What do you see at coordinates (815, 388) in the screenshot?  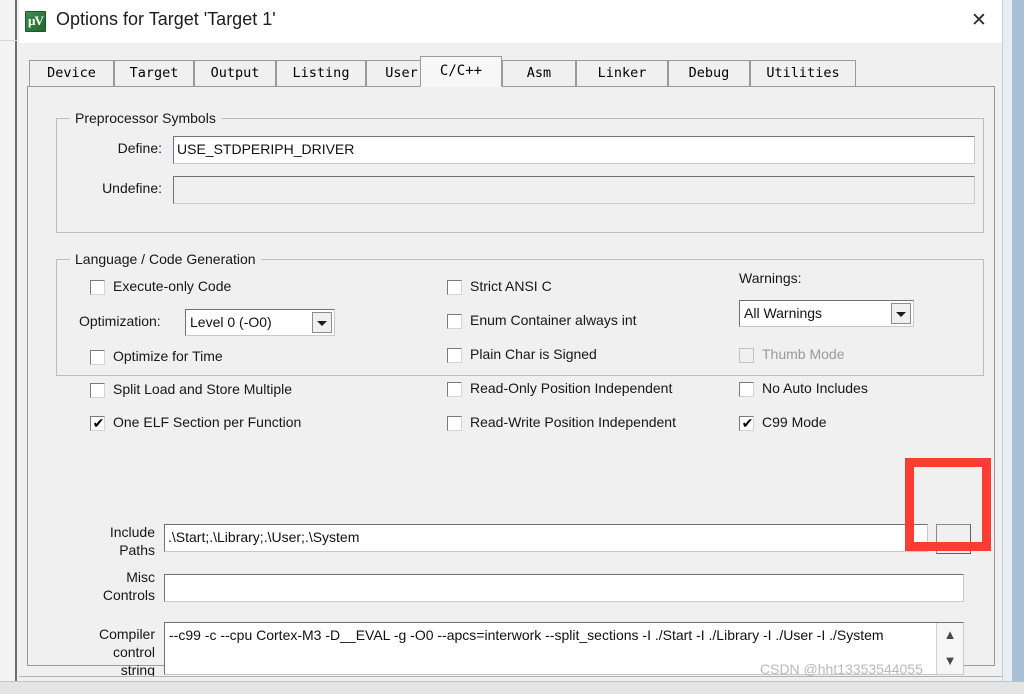 I see `checkbox-label: No Auto Includes` at bounding box center [815, 388].